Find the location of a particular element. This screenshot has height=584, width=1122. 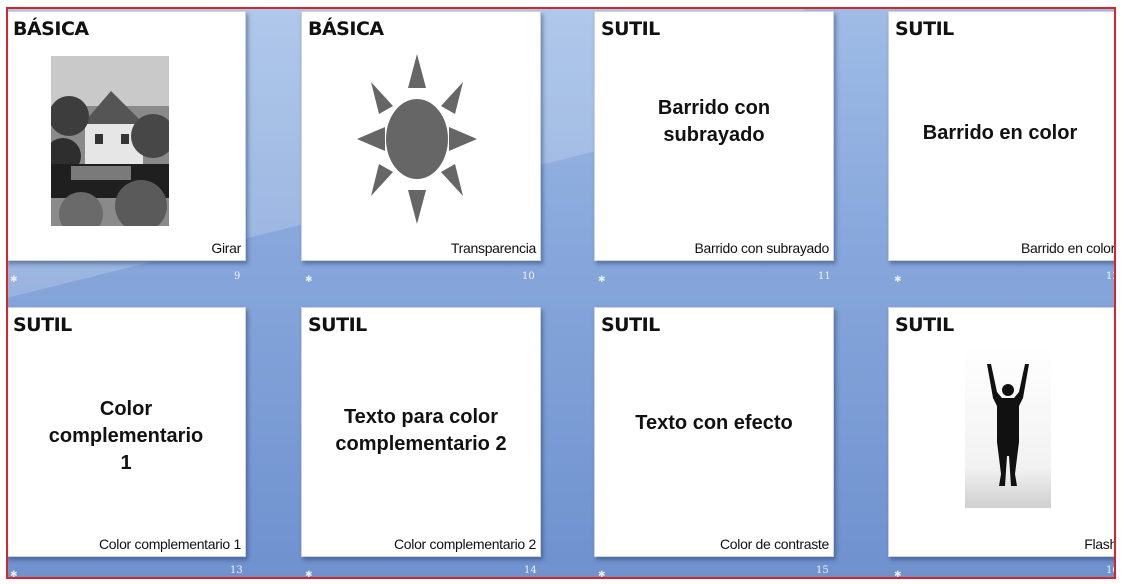

slide-caption: Color complementario 2 is located at coordinates (464, 544).